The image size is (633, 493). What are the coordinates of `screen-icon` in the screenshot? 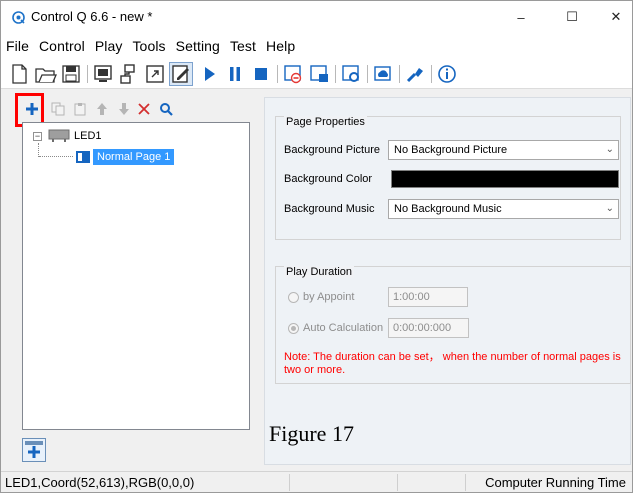 It's located at (103, 74).